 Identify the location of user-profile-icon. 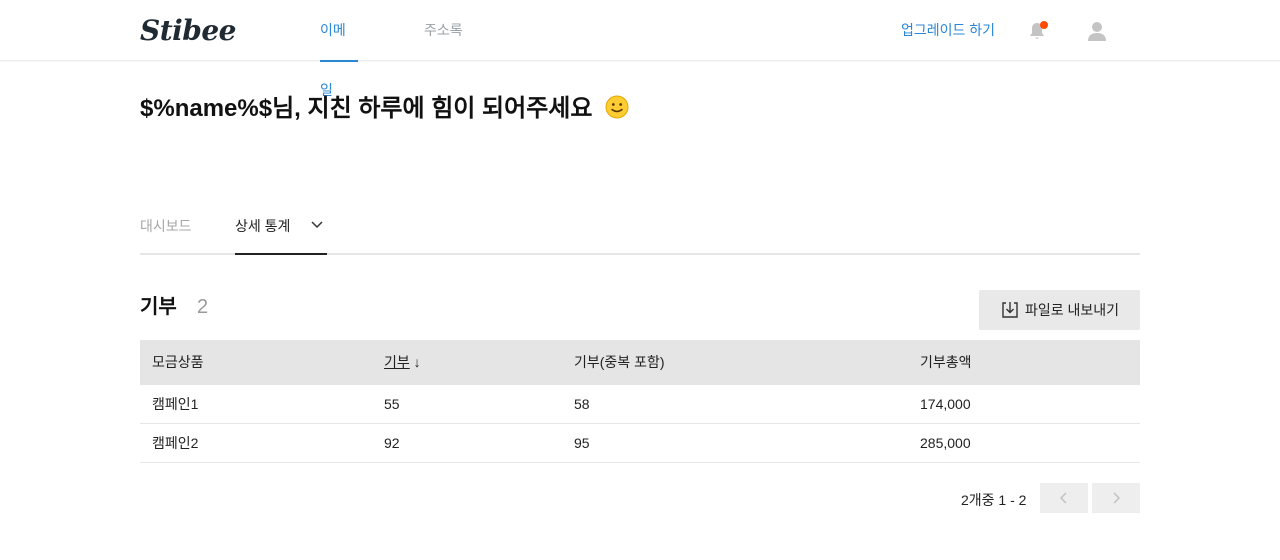
(1097, 31).